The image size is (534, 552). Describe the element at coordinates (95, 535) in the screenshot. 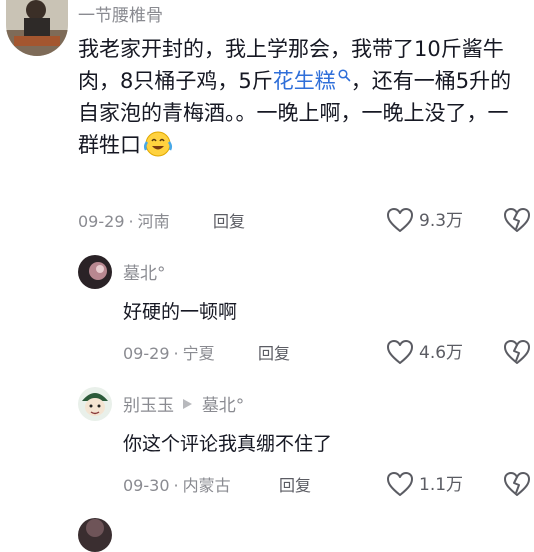

I see `avatar-next-reply` at that location.